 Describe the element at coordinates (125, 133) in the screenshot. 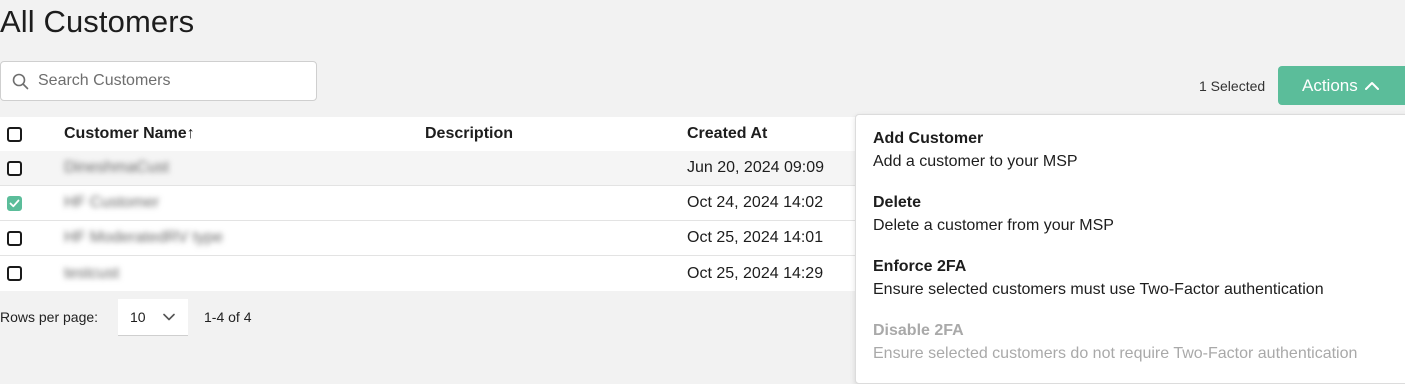

I see `column-header-name-label: Customer Name` at that location.